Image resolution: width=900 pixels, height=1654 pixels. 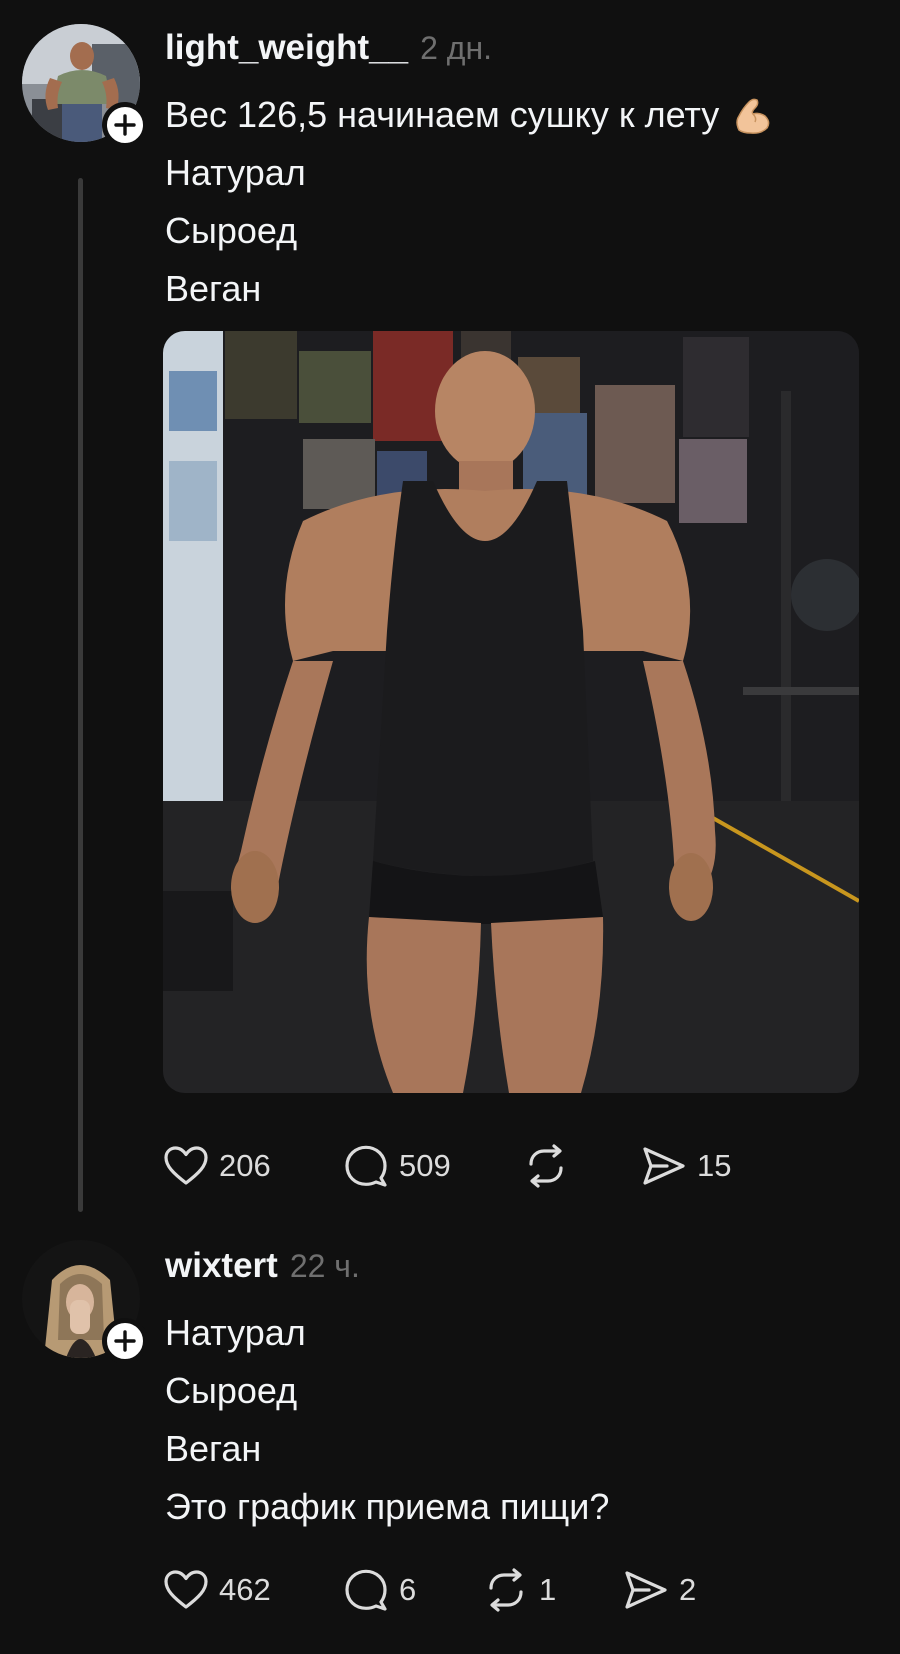 I want to click on like-button: 462, so click(x=253, y=1590).